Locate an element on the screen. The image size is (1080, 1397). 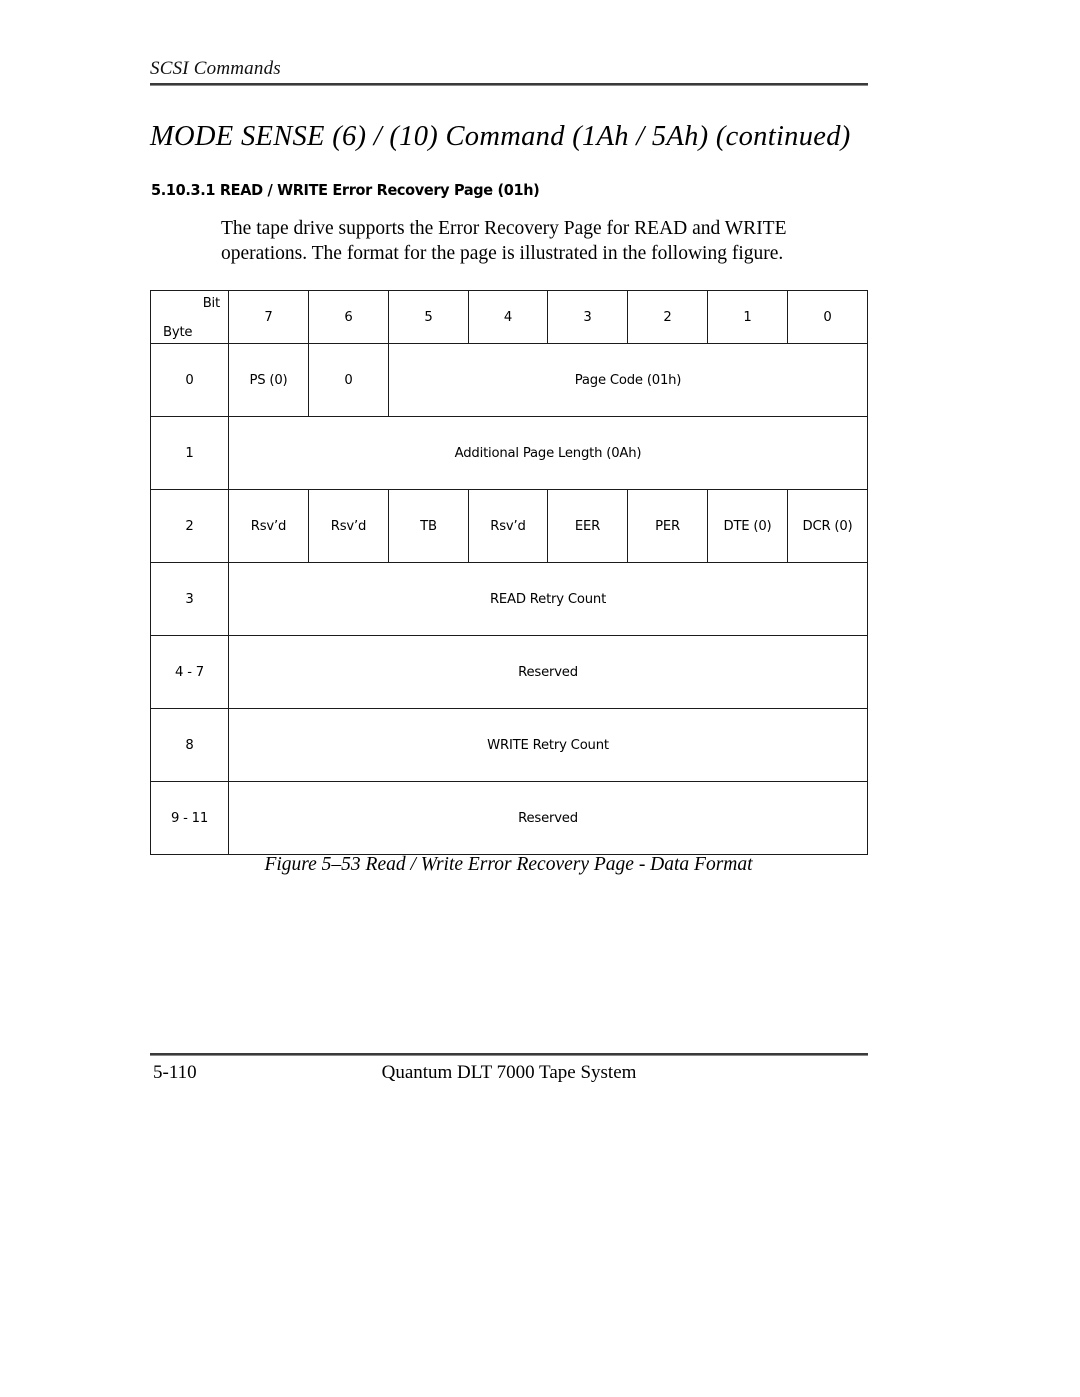
bit-header-7: 7 is located at coordinates (268, 317).